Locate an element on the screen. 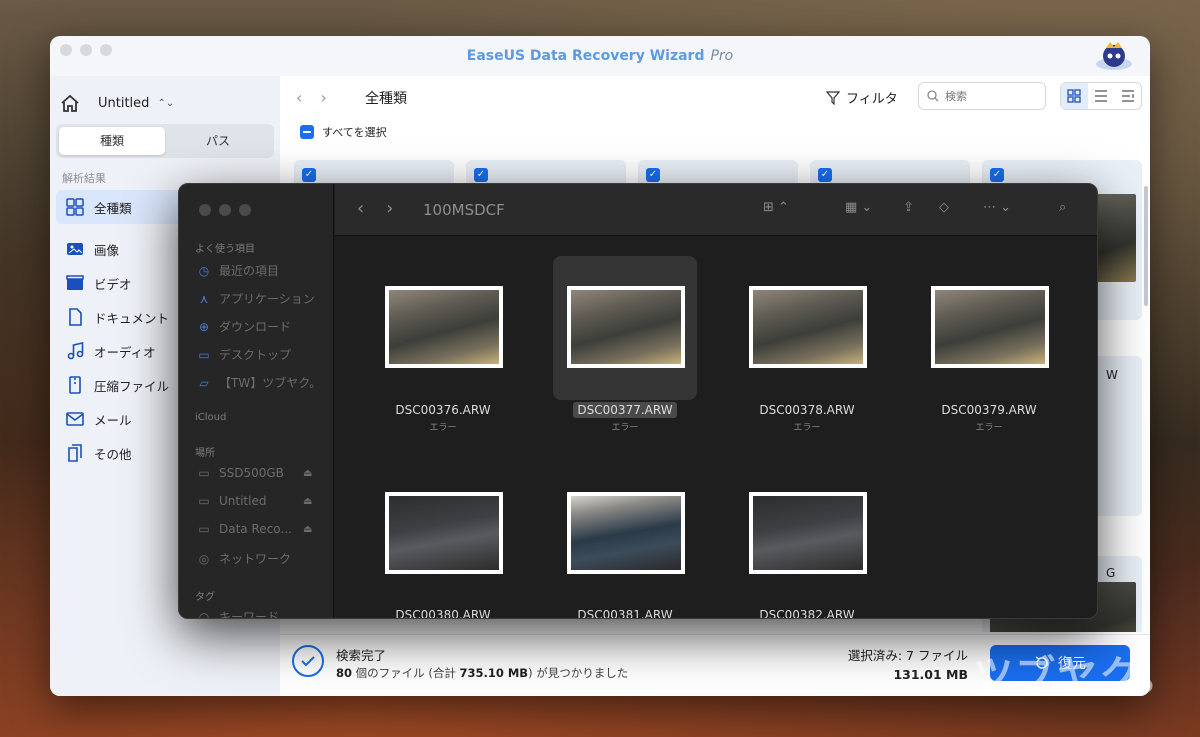 The image size is (1200, 737). sidebar-item-label: SSD500GB is located at coordinates (251, 473).